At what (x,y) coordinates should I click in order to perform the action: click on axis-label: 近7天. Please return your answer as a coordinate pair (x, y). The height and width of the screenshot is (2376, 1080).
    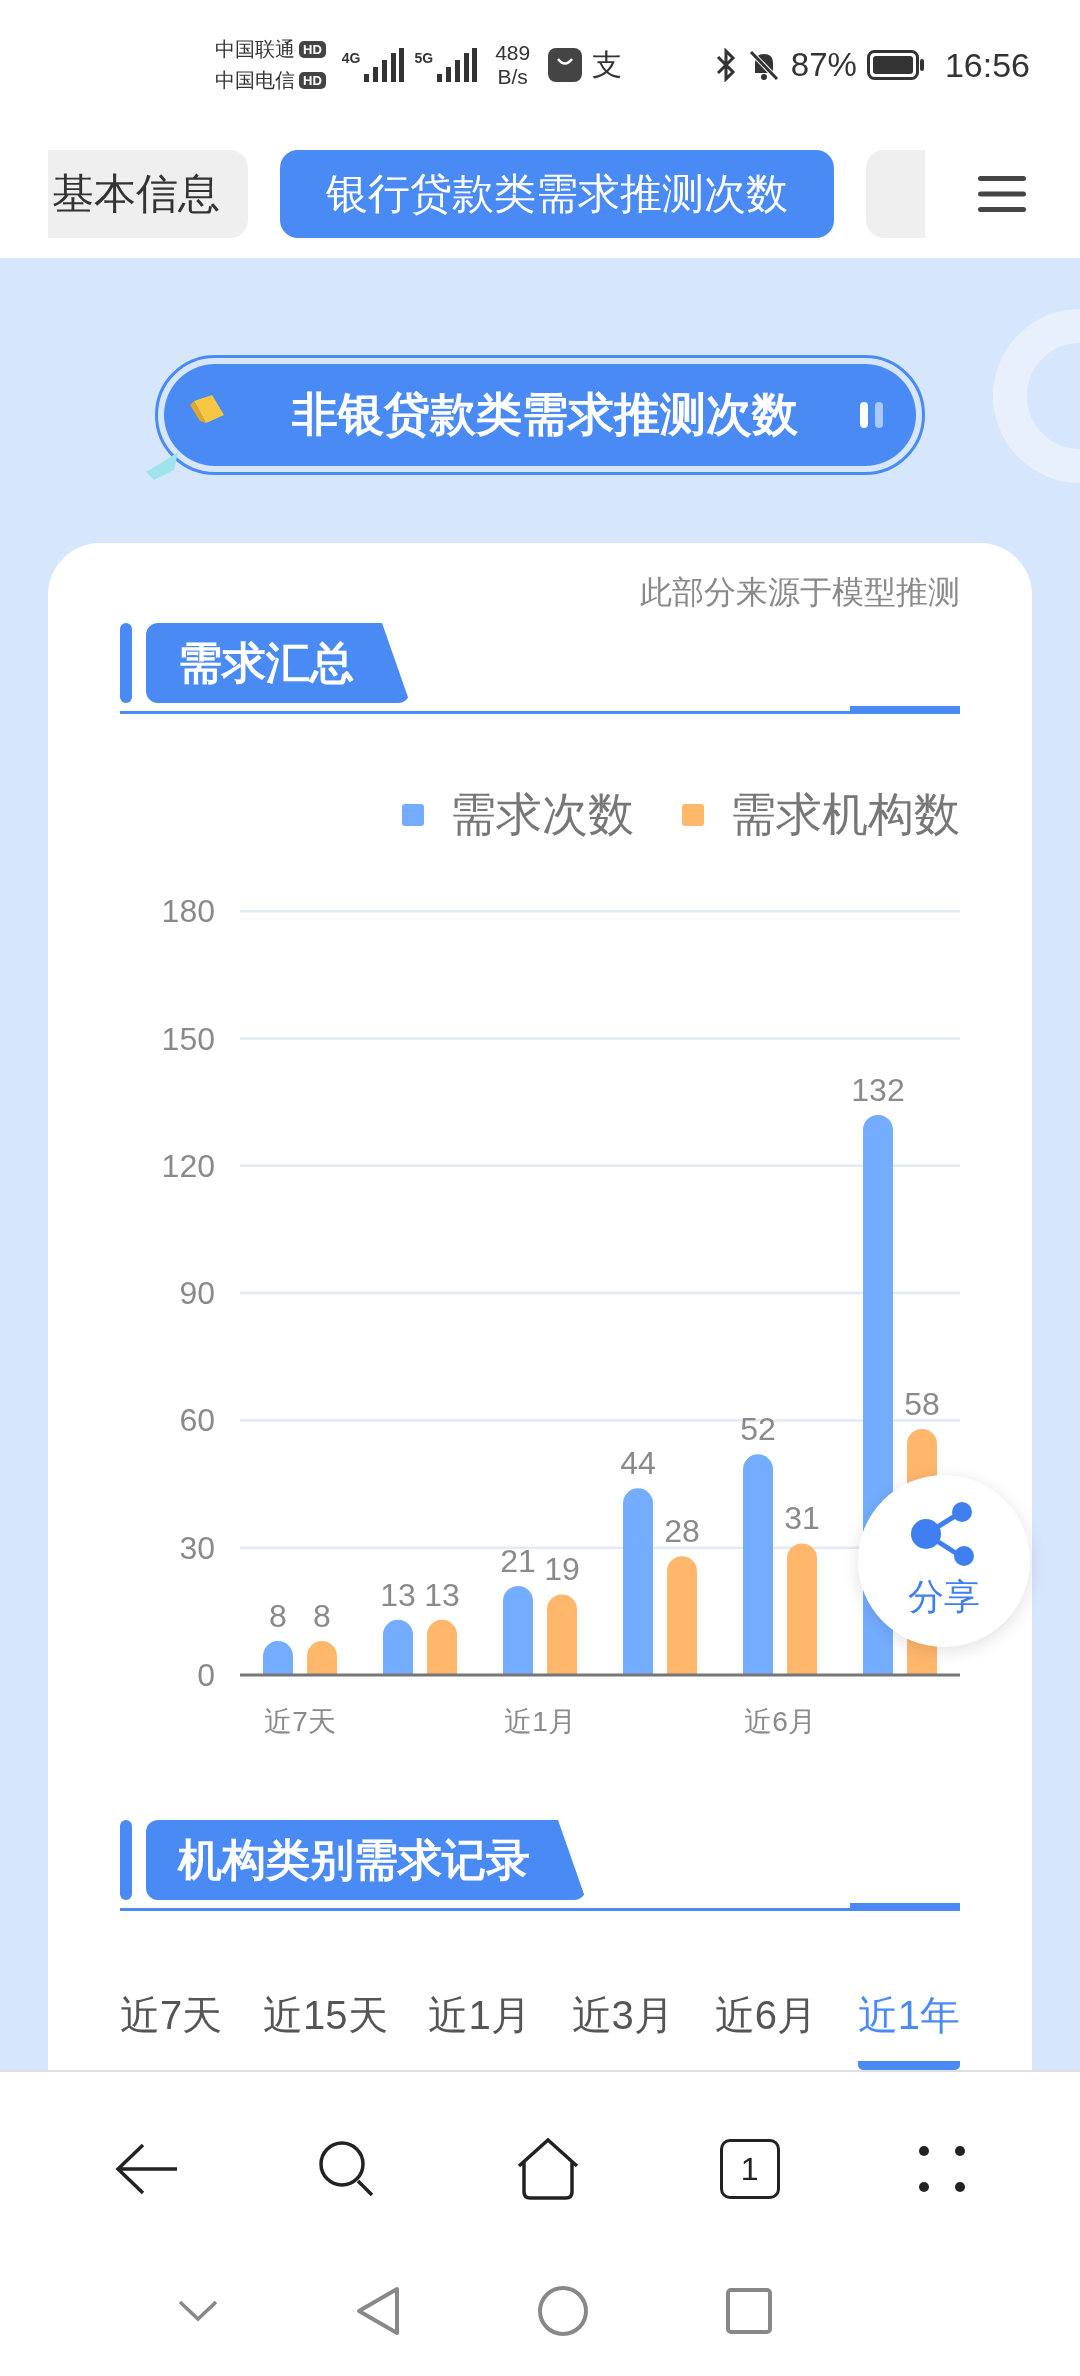
    Looking at the image, I should click on (300, 1721).